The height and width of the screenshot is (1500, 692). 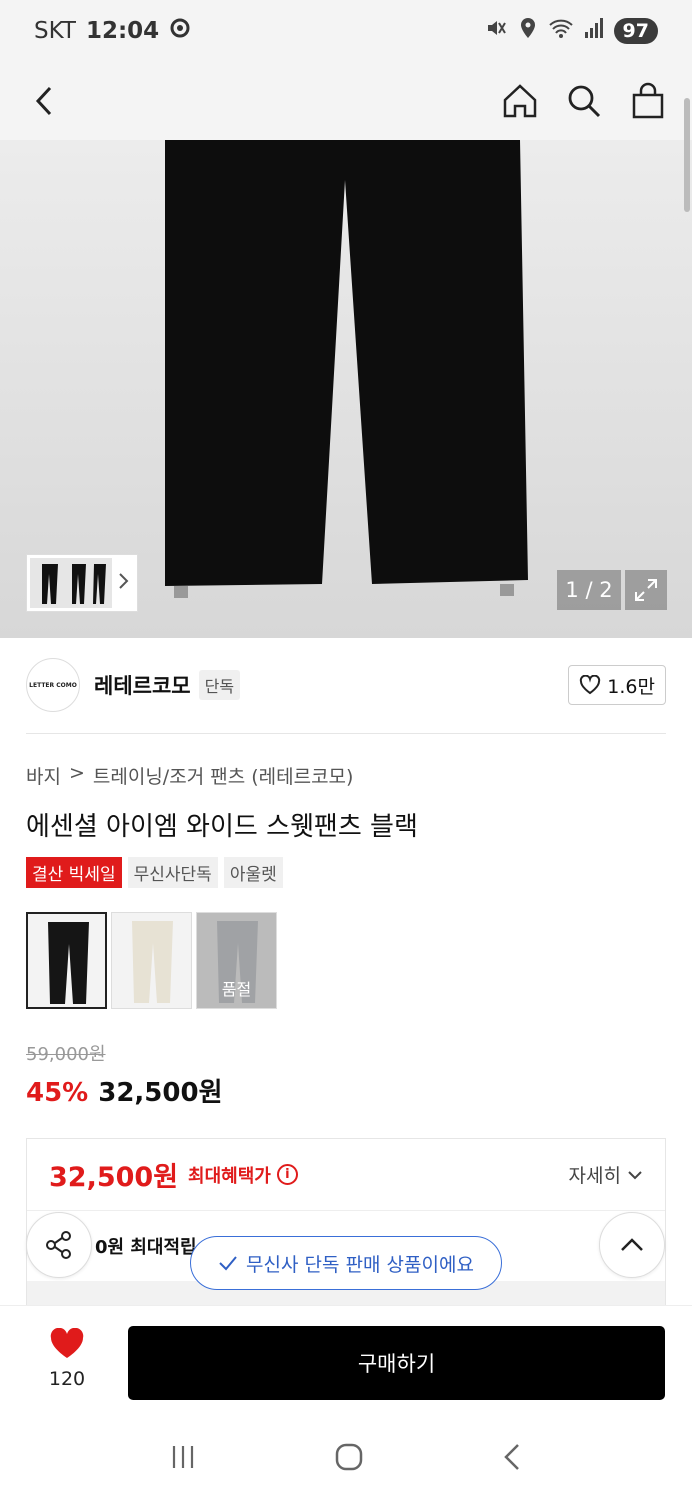 What do you see at coordinates (687, 155) in the screenshot?
I see `scrollbar` at bounding box center [687, 155].